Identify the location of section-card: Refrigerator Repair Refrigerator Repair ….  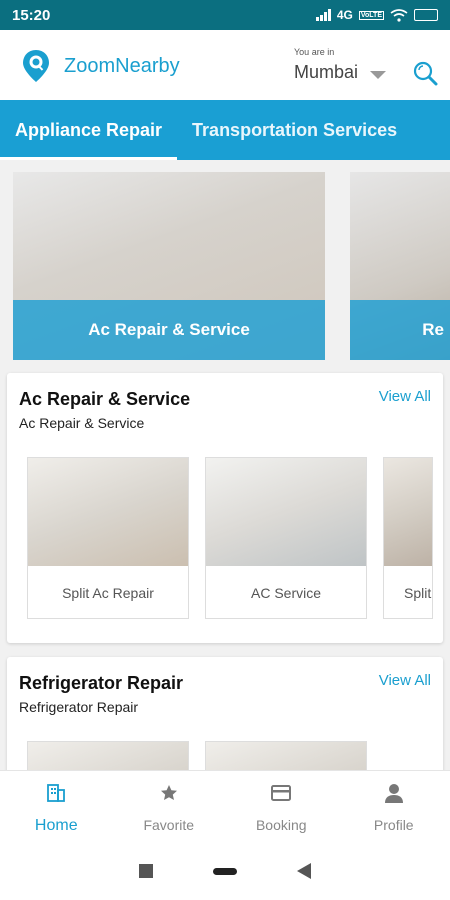
(225, 717).